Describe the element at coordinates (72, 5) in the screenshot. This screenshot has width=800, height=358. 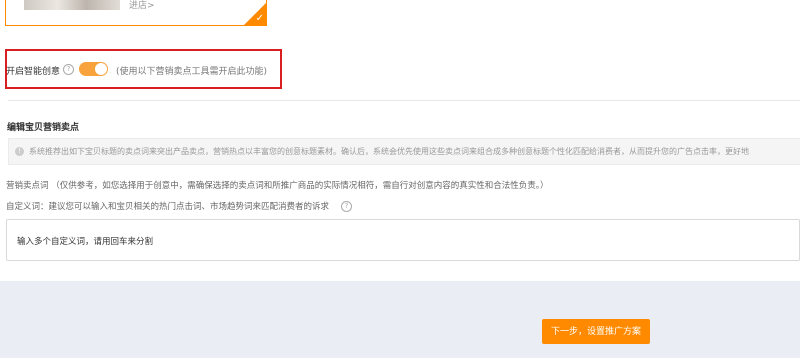
I see `shop-thumbnail` at that location.